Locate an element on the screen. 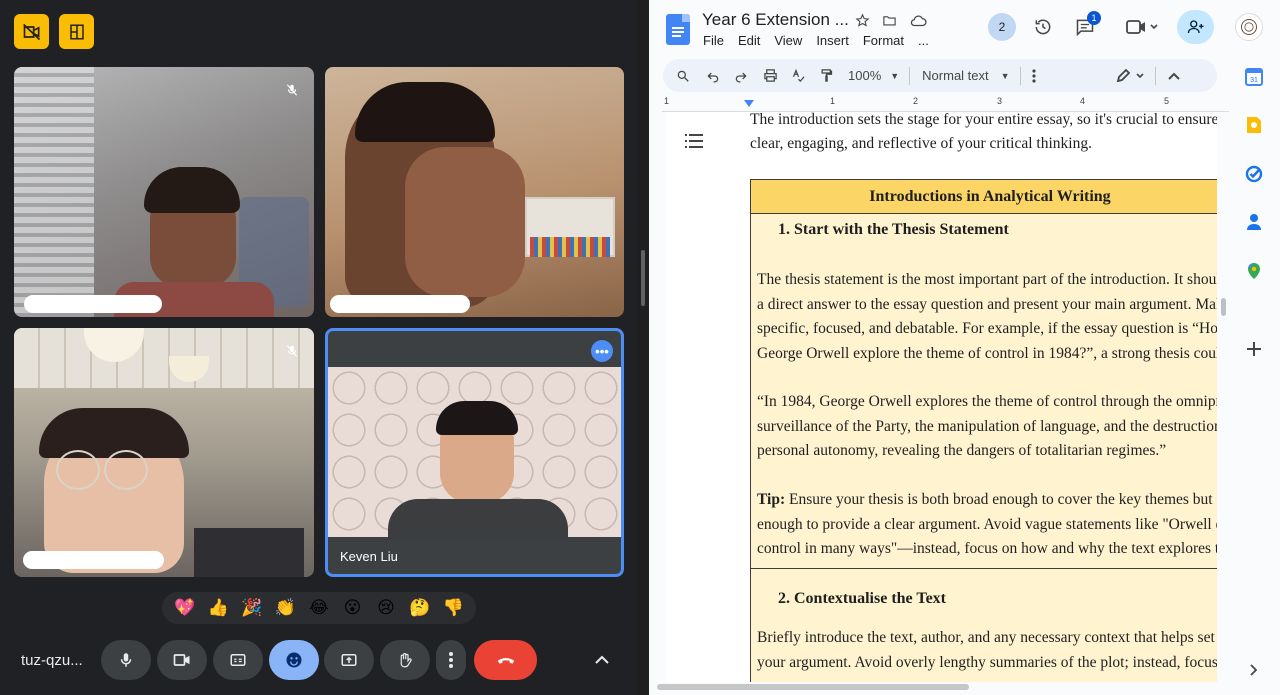 The height and width of the screenshot is (695, 1280). redo-icon is located at coordinates (741, 76).